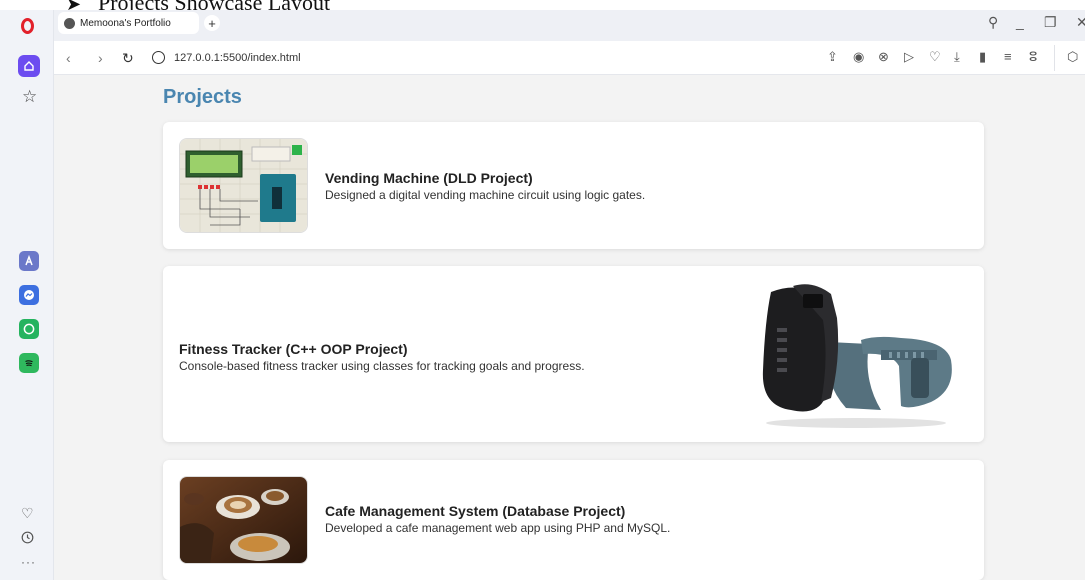 This screenshot has height=580, width=1085. What do you see at coordinates (27, 26) in the screenshot?
I see `opera-logo-icon` at bounding box center [27, 26].